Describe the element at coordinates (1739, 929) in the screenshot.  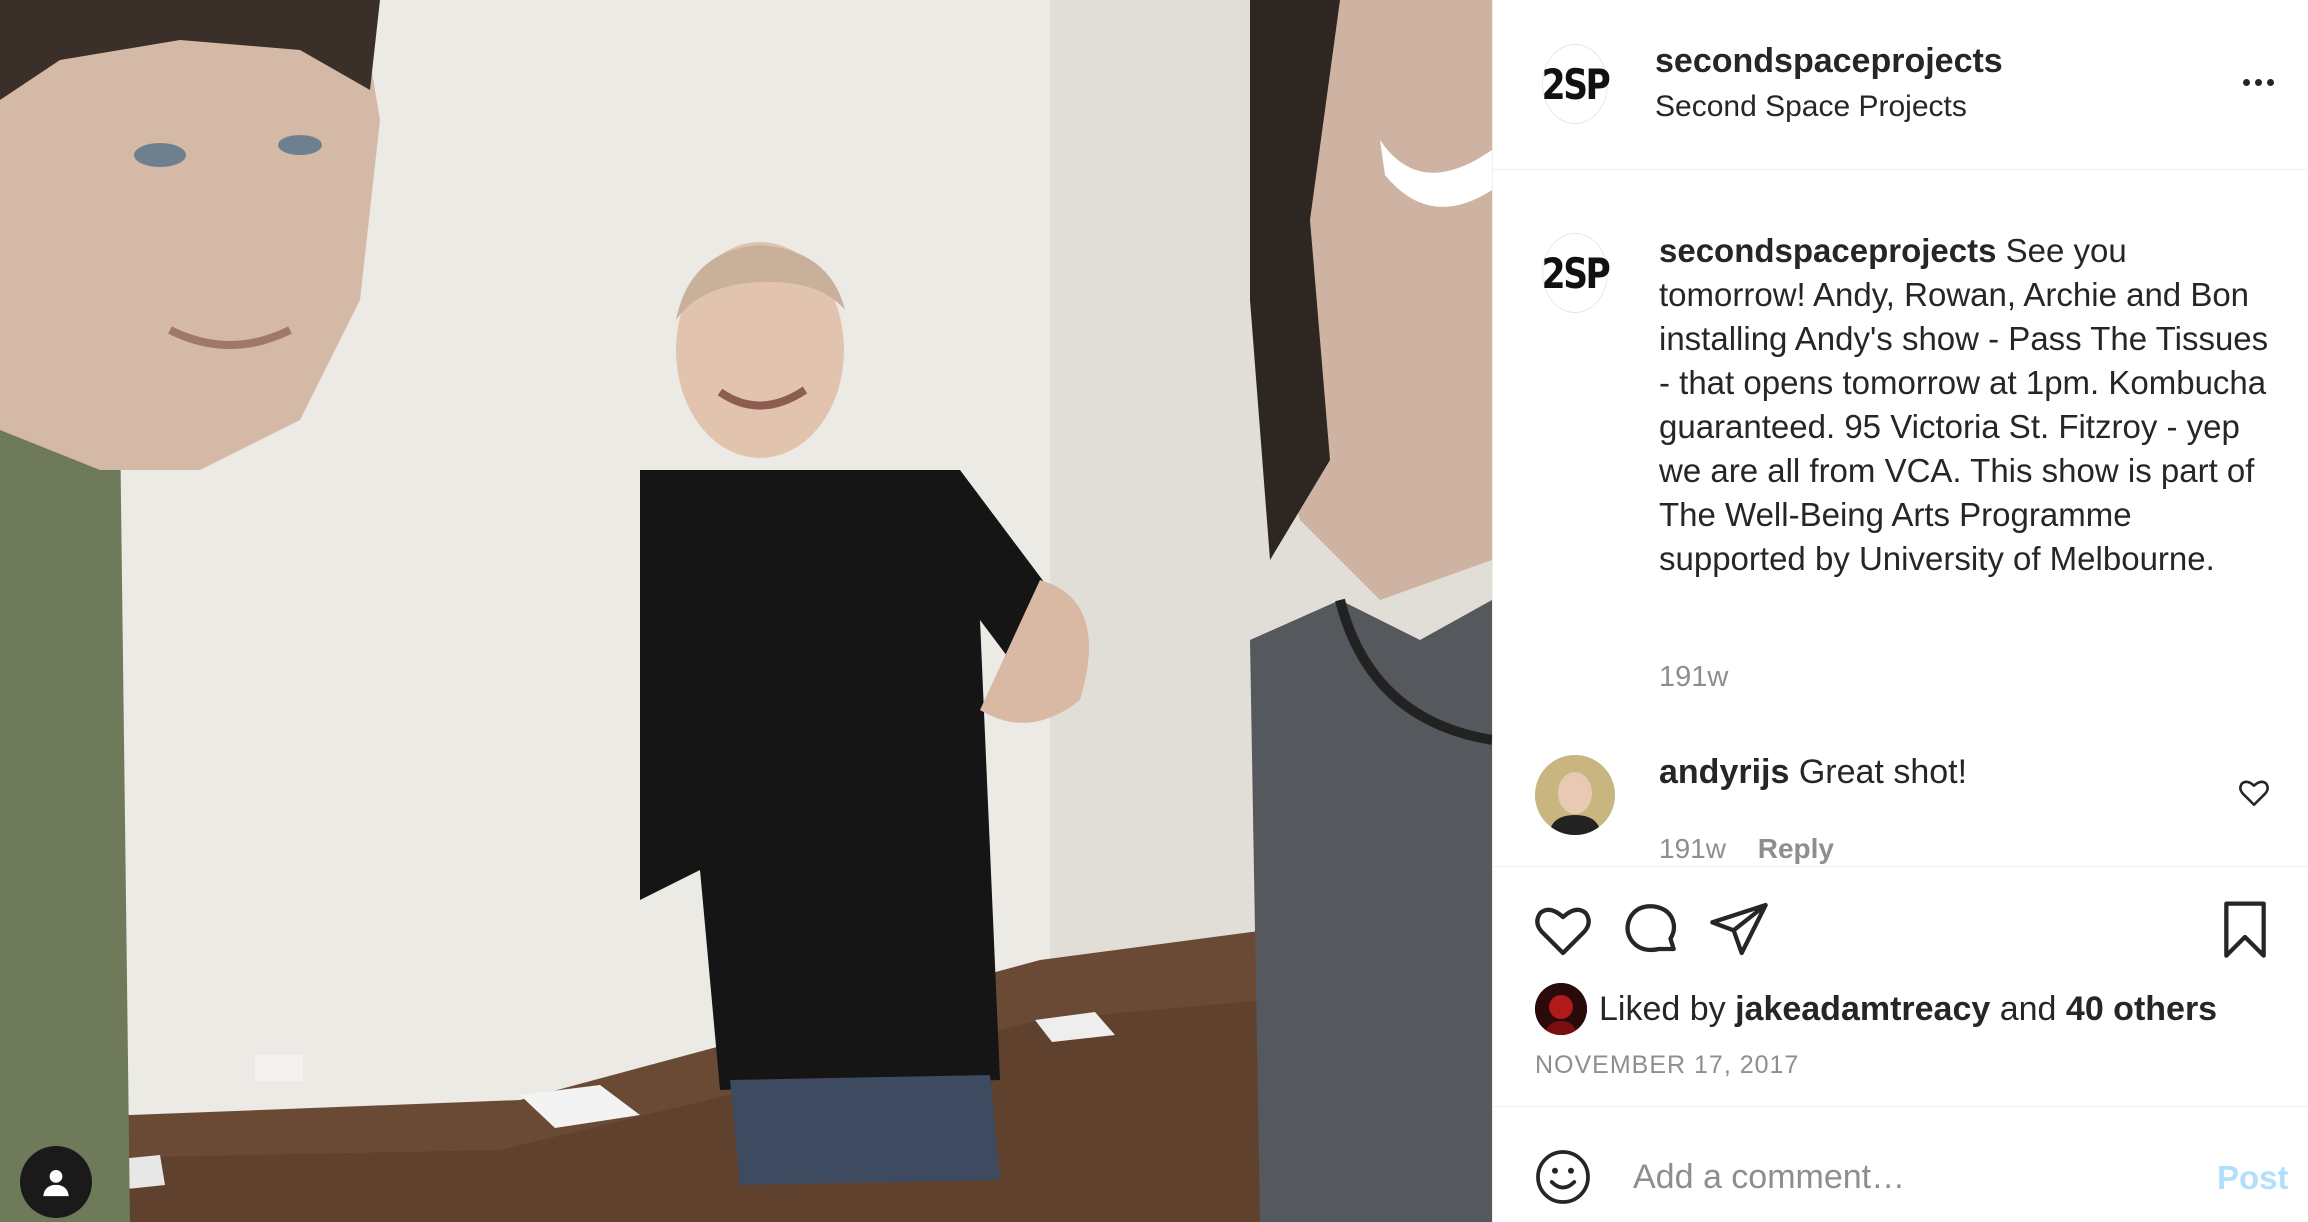
I see `share-icon` at that location.